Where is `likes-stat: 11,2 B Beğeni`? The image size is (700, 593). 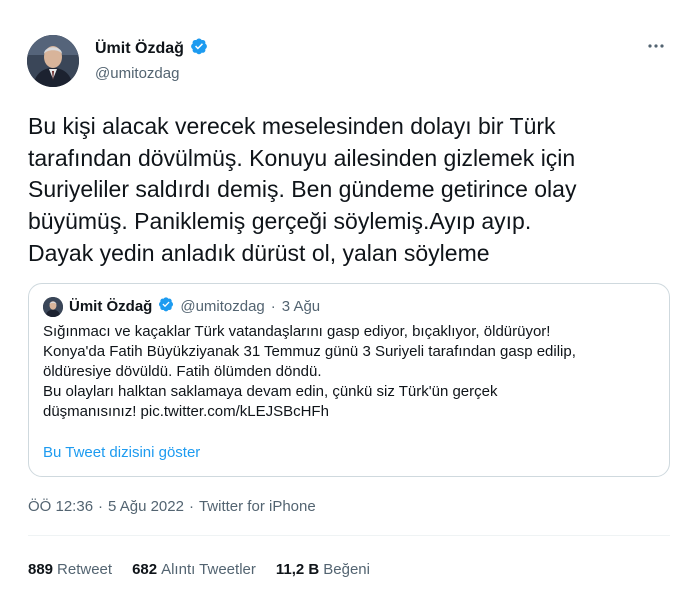
likes-stat: 11,2 B Beğeni is located at coordinates (323, 569).